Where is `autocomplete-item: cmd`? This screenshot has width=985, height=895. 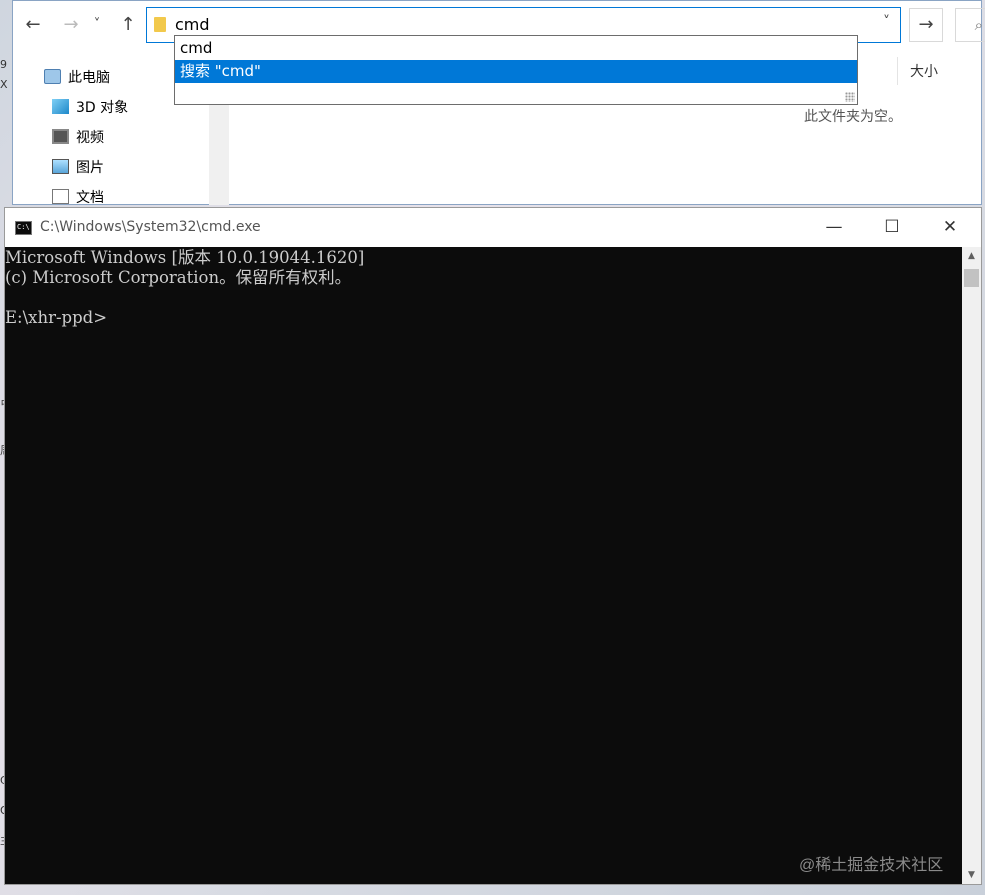
autocomplete-item: cmd is located at coordinates (516, 48).